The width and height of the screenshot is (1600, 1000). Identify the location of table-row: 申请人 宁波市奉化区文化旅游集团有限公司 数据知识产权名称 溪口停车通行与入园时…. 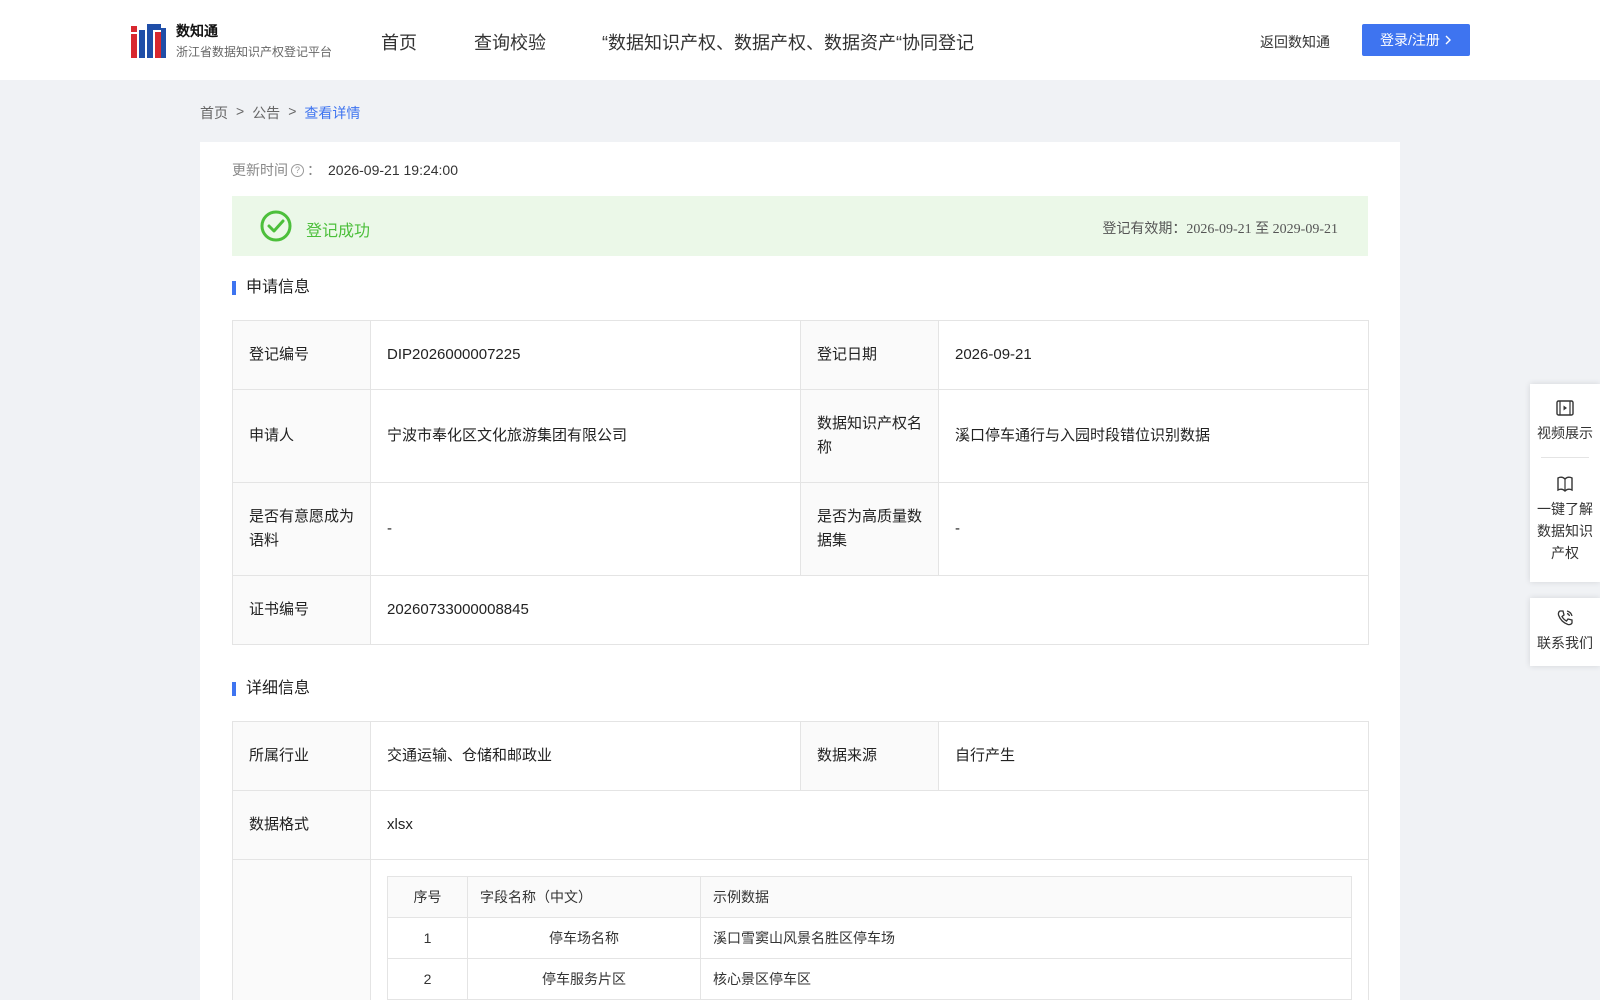
(800, 436).